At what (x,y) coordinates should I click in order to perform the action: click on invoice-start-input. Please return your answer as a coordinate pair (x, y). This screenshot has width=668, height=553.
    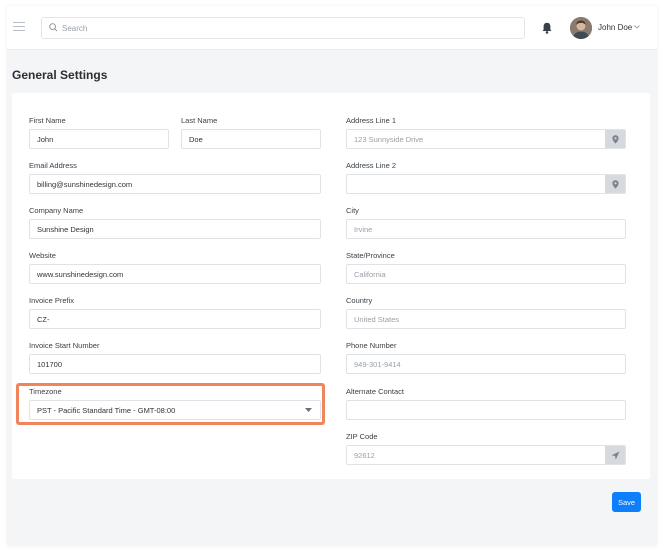
    Looking at the image, I should click on (175, 364).